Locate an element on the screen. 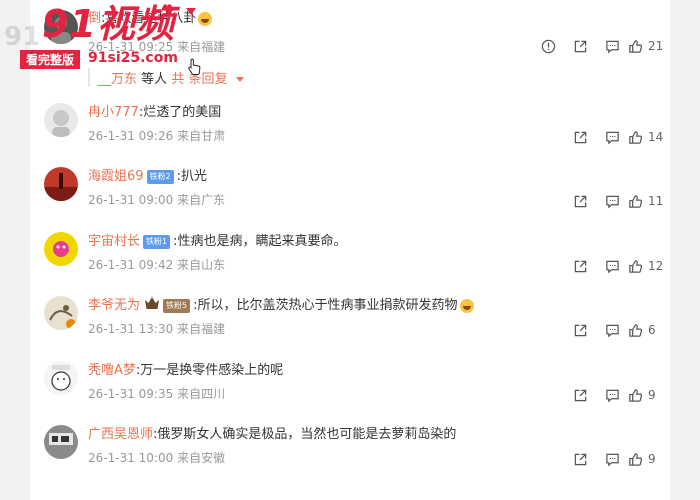 This screenshot has width=700, height=500. crown-icon is located at coordinates (152, 306).